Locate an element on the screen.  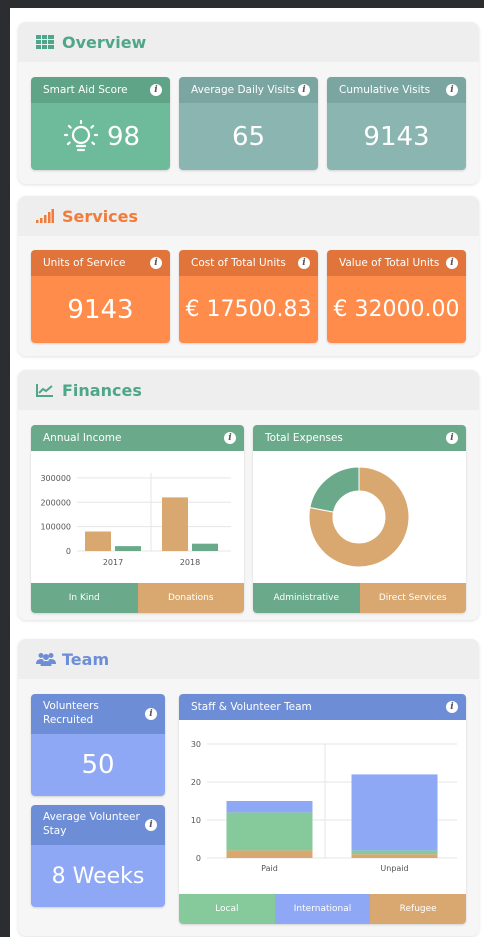
legend-donations: Donations is located at coordinates (190, 598).